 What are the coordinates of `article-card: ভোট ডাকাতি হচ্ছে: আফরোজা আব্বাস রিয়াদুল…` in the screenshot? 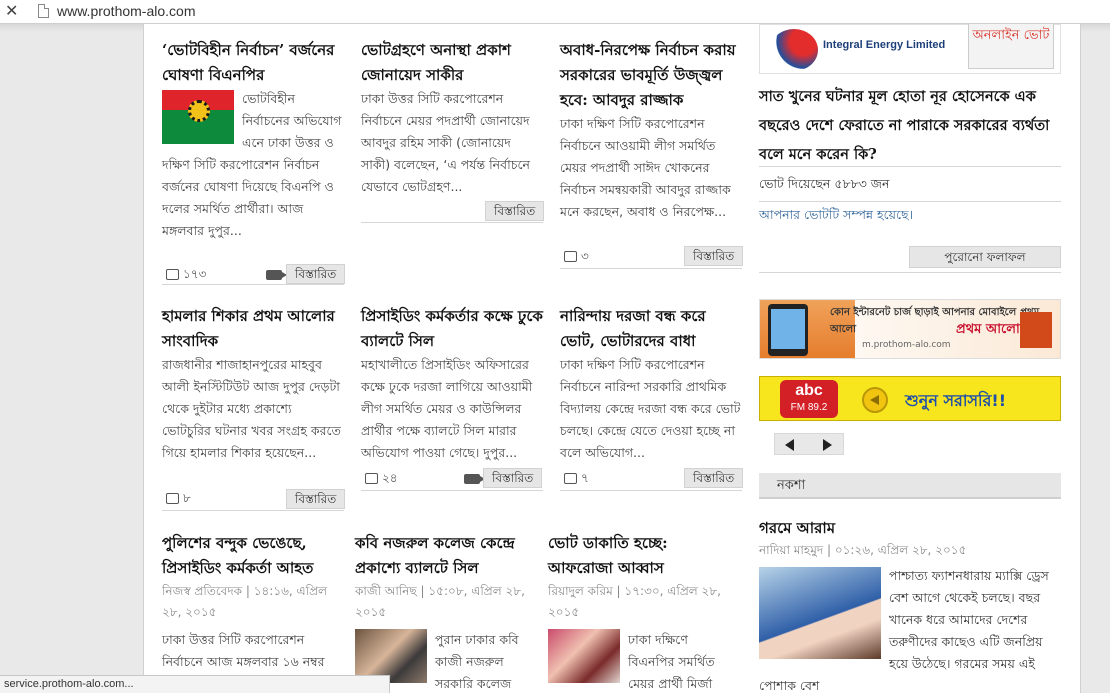 It's located at (640, 612).